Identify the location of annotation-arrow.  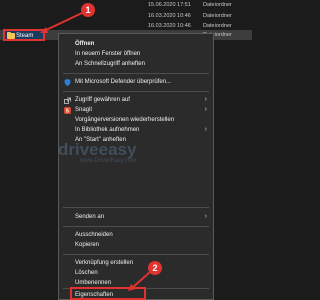
(139, 281).